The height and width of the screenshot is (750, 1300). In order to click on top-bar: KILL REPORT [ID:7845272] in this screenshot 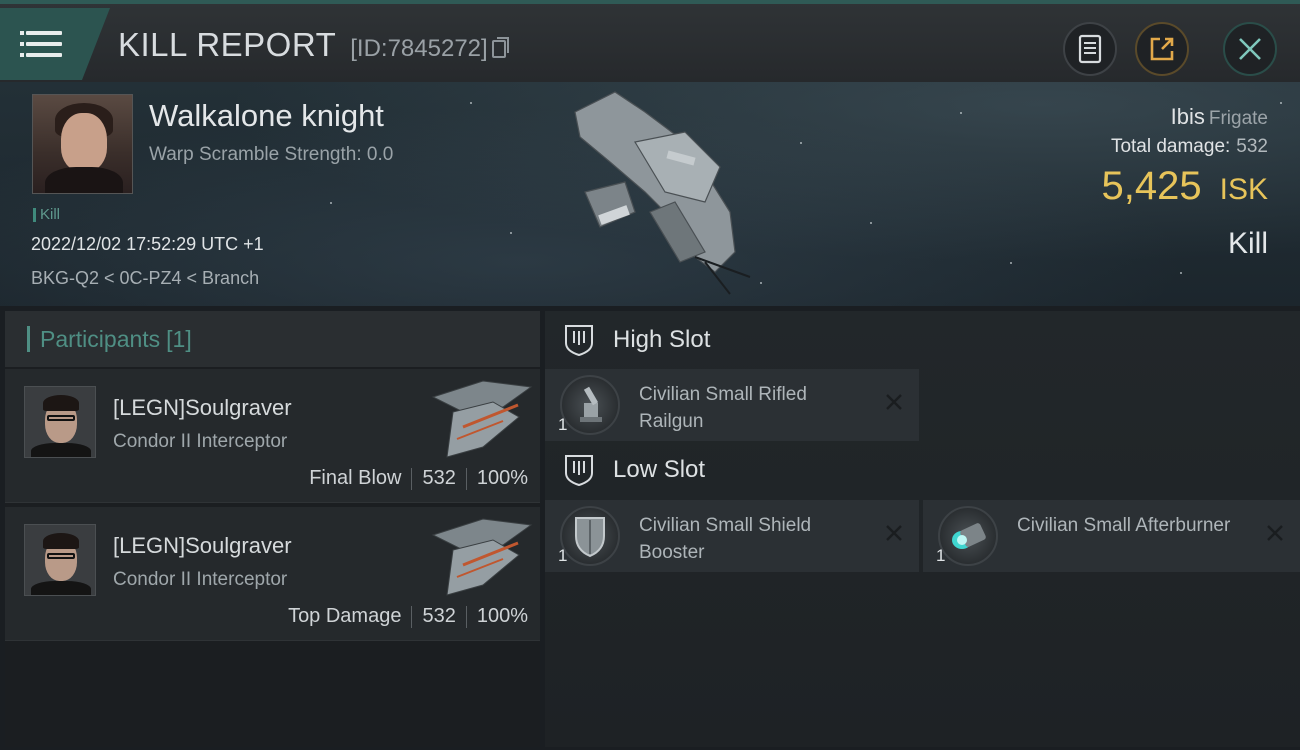, I will do `click(650, 41)`.